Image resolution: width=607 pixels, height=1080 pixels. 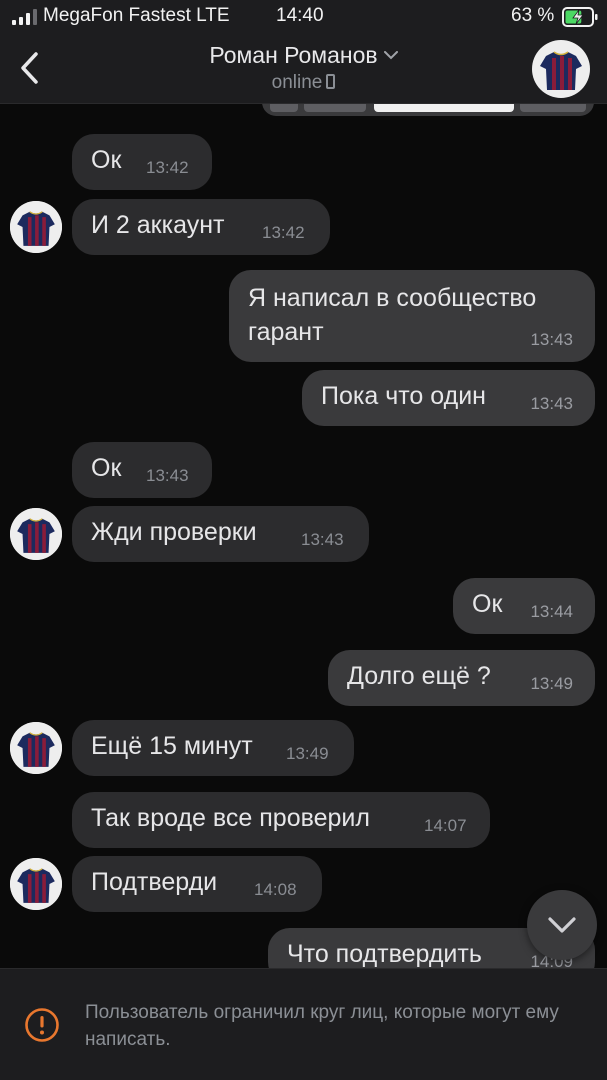 I want to click on message-incoming: И 2 аккаунт 13:42, so click(x=201, y=227).